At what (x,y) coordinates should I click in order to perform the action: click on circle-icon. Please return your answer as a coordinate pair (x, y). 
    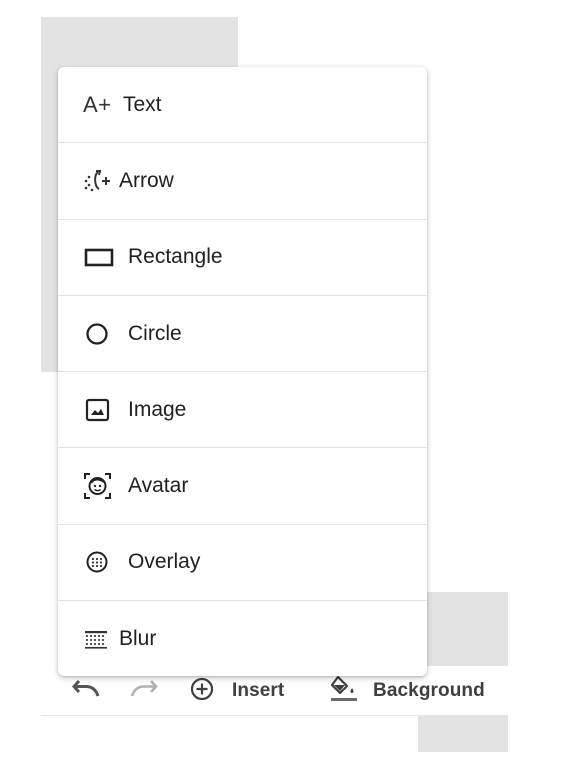
    Looking at the image, I should click on (100, 334).